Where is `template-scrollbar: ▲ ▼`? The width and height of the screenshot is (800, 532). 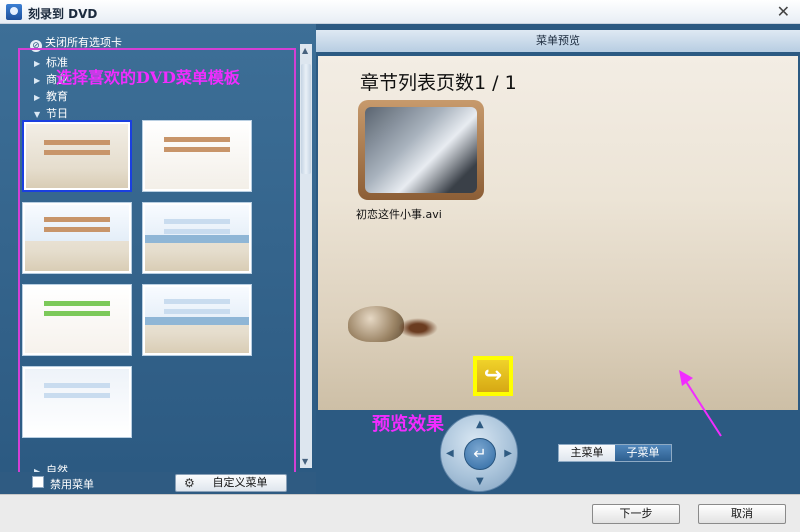 template-scrollbar: ▲ ▼ is located at coordinates (306, 256).